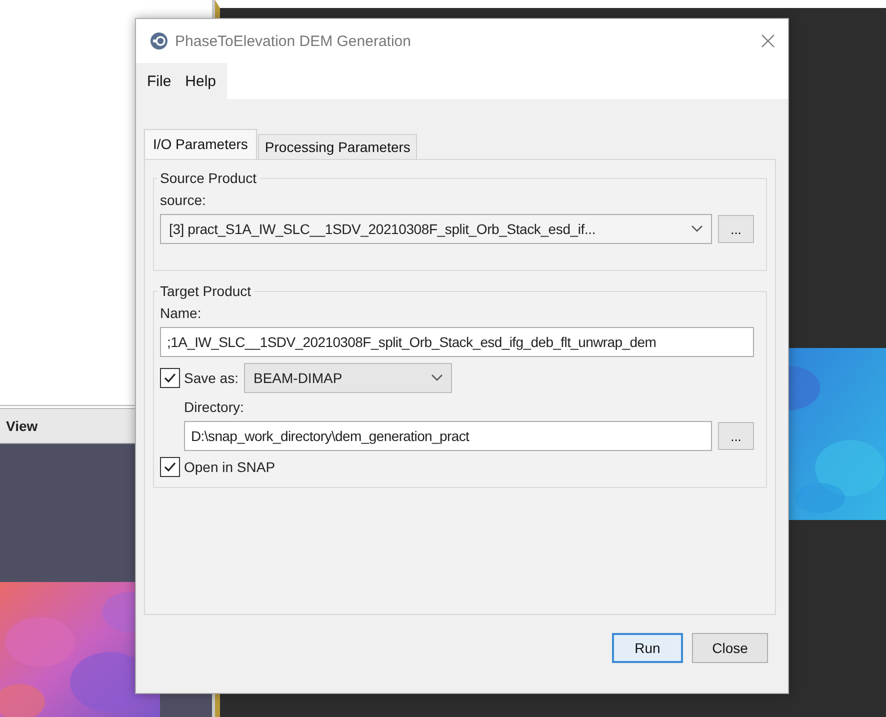  Describe the element at coordinates (293, 41) in the screenshot. I see `window-title: PhaseToElevation DEM Generation` at that location.